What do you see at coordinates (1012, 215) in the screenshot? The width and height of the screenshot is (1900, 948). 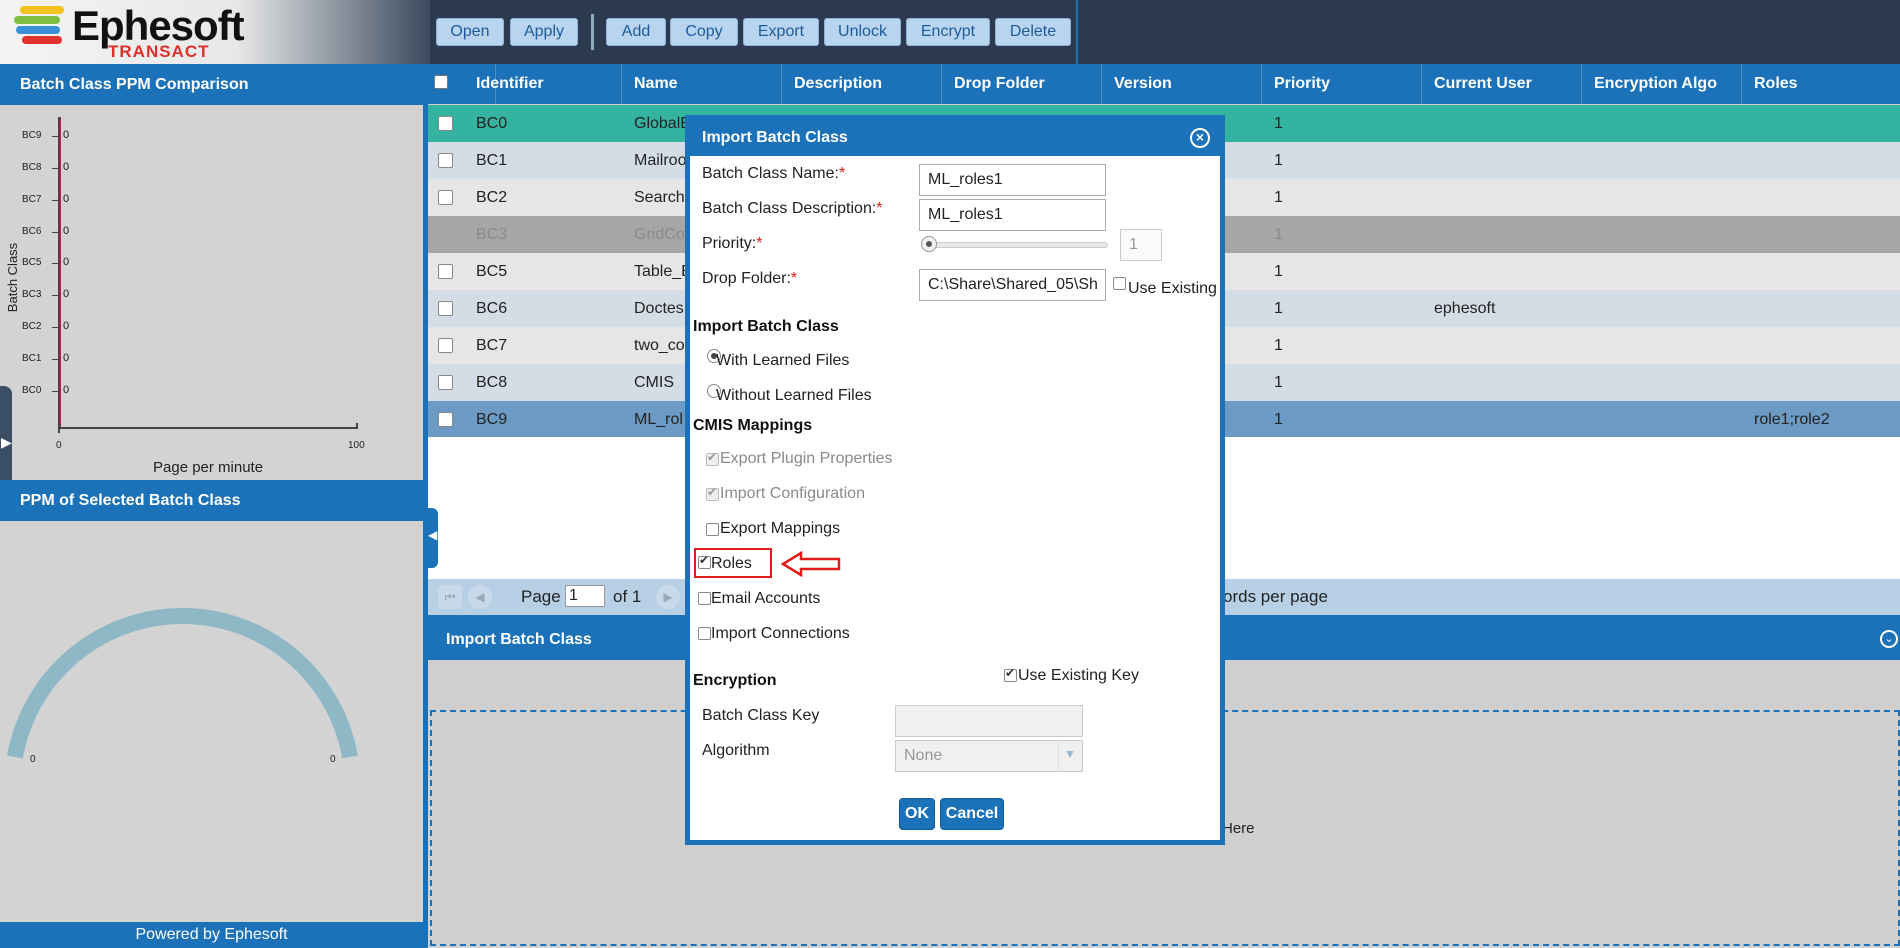 I see `batch-class-description-input: ML_roles1` at bounding box center [1012, 215].